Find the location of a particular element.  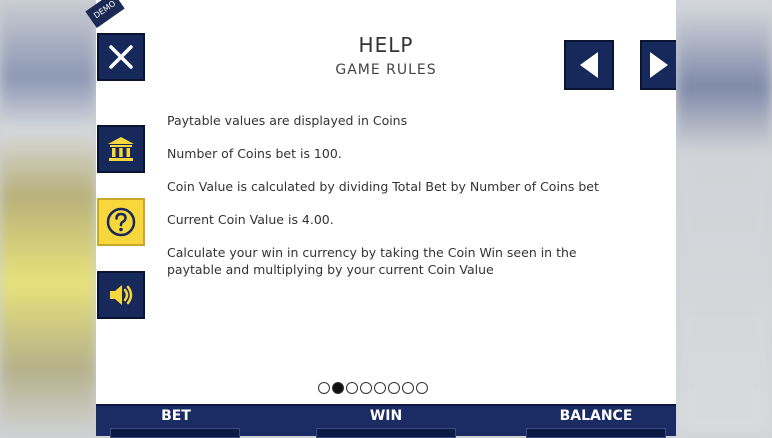

help-icon is located at coordinates (121, 222).